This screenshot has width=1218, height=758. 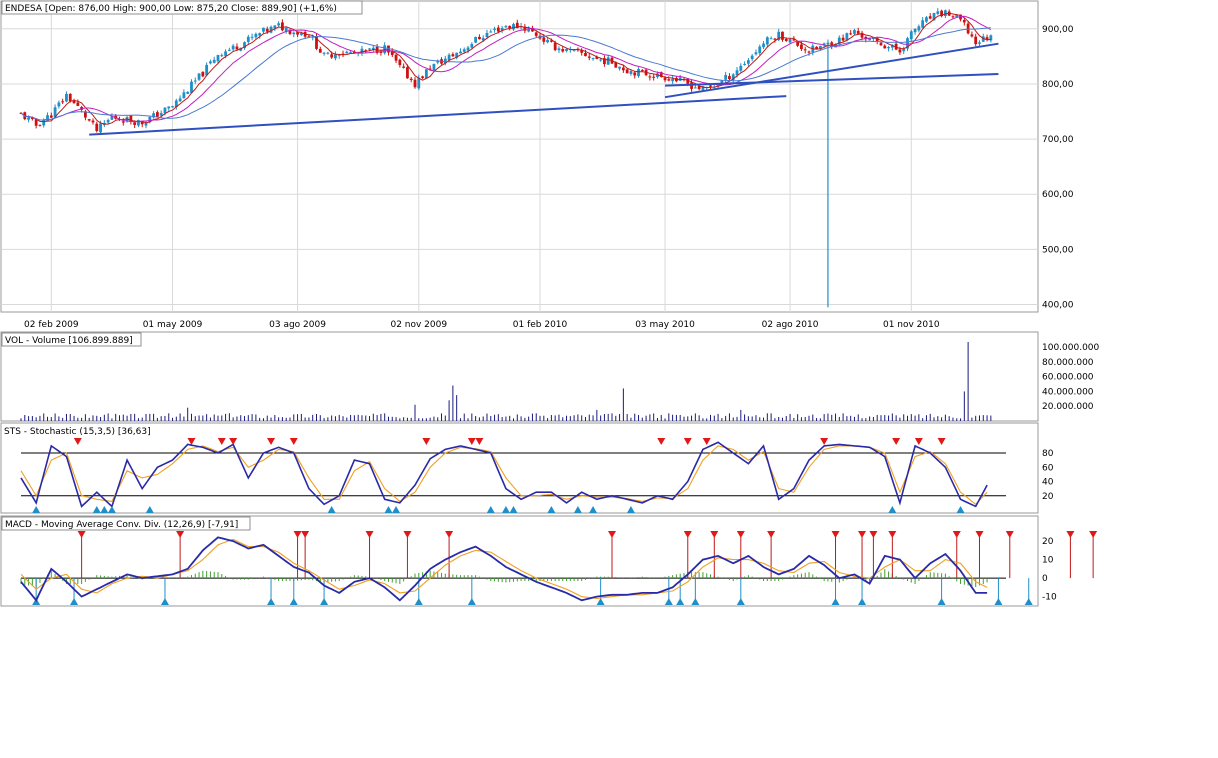 I want to click on volume-y-tick-label: 80.000.000, so click(x=1068, y=363).